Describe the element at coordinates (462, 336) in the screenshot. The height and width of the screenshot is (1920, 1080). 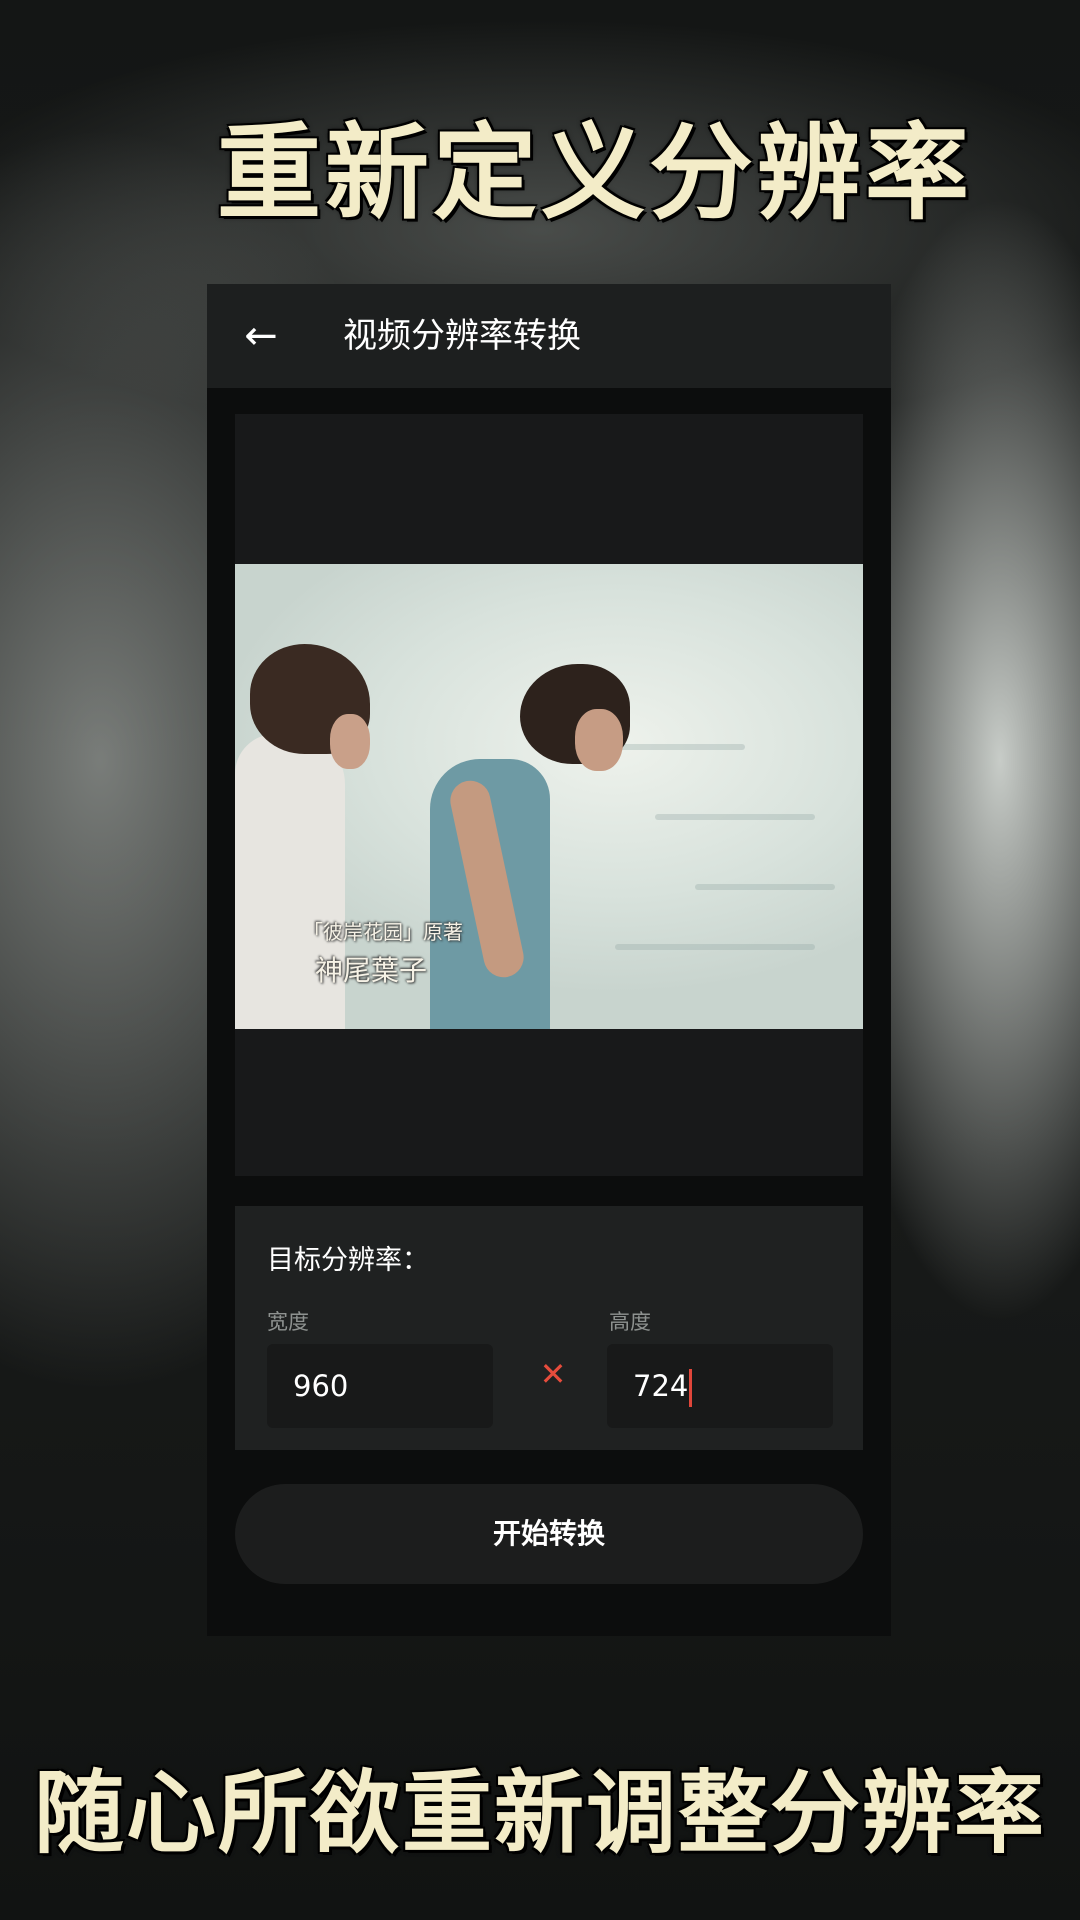
I see `page-title: 视频分辨率转换` at that location.